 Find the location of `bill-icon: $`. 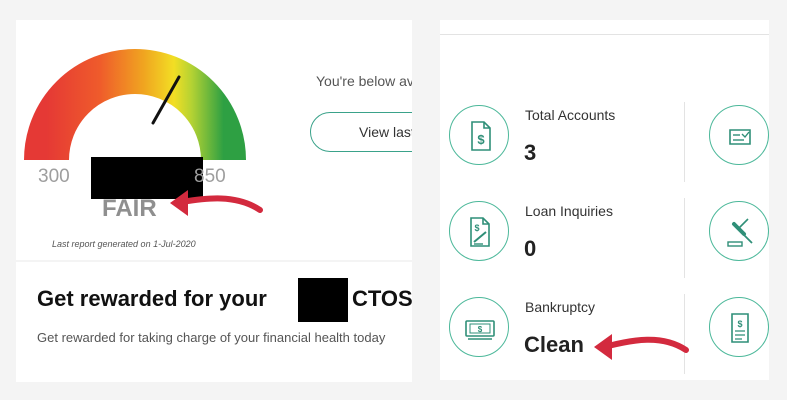

bill-icon: $ is located at coordinates (739, 327).